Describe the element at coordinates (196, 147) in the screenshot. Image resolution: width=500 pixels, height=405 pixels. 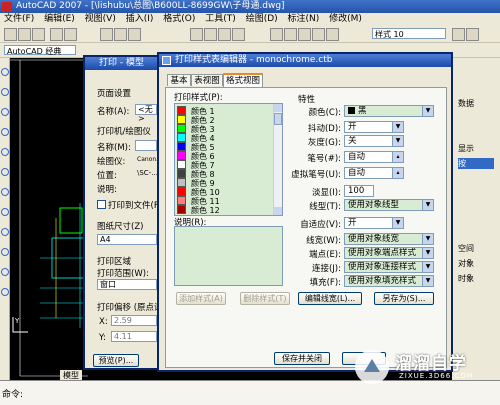
I see `list-item: 颜色 5` at that location.